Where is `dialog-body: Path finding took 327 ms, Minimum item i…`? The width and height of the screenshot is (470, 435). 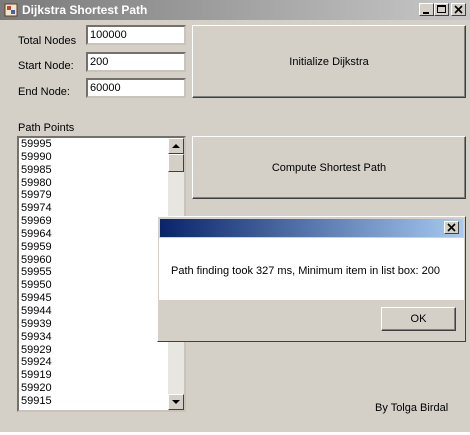 dialog-body: Path finding took 327 ms, Minimum item i… is located at coordinates (311, 269).